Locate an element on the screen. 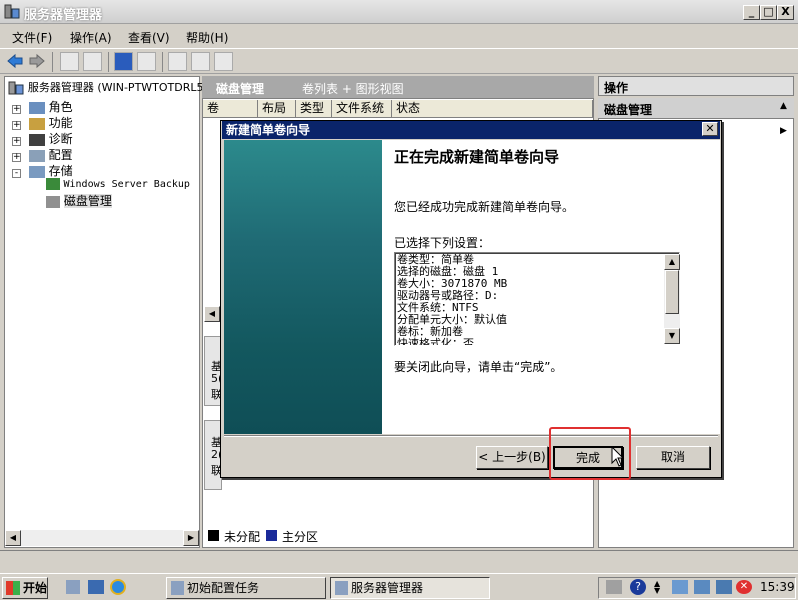  show-hide-tree-icon is located at coordinates (92, 61).